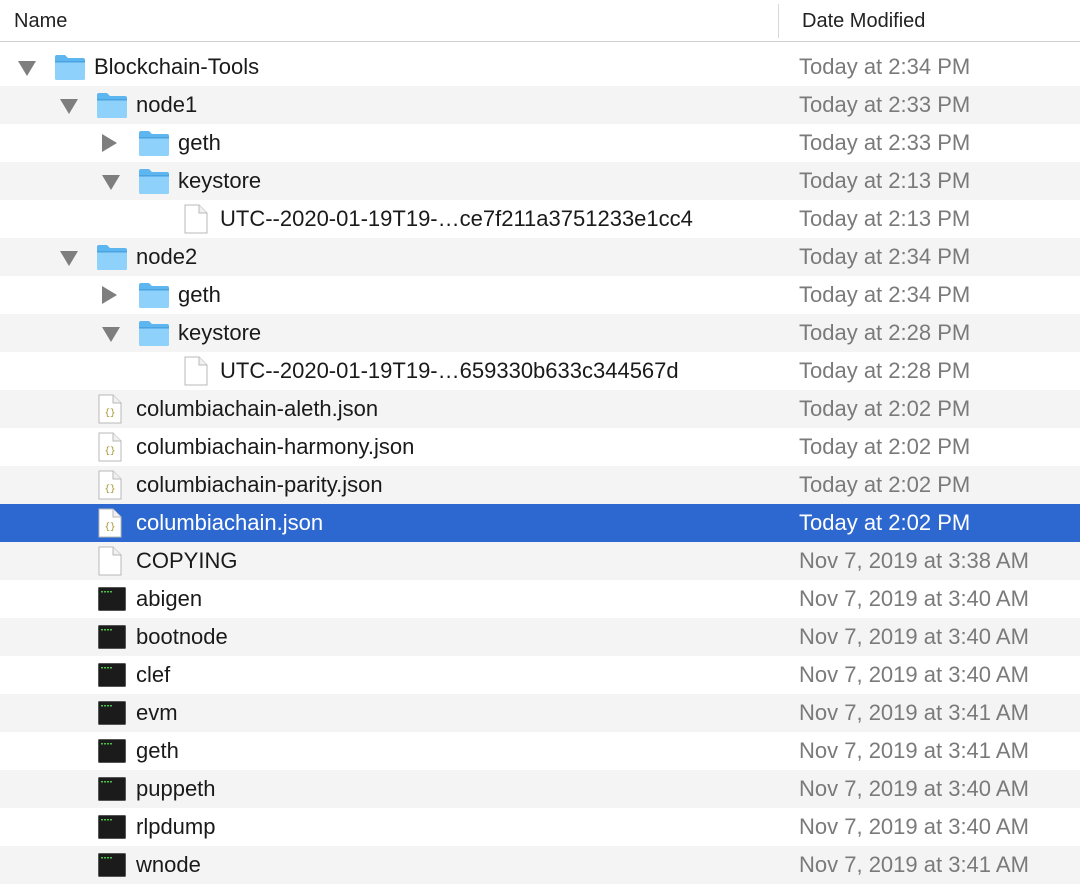 The image size is (1080, 894). What do you see at coordinates (177, 66) in the screenshot?
I see `file-name: Blockchain-Tools` at bounding box center [177, 66].